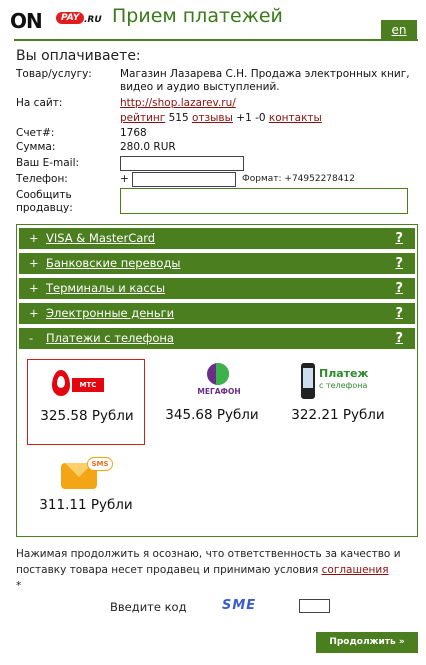  Describe the element at coordinates (341, 383) in the screenshot. I see `phone-payment-logo-icon: Платеж с телефона` at that location.